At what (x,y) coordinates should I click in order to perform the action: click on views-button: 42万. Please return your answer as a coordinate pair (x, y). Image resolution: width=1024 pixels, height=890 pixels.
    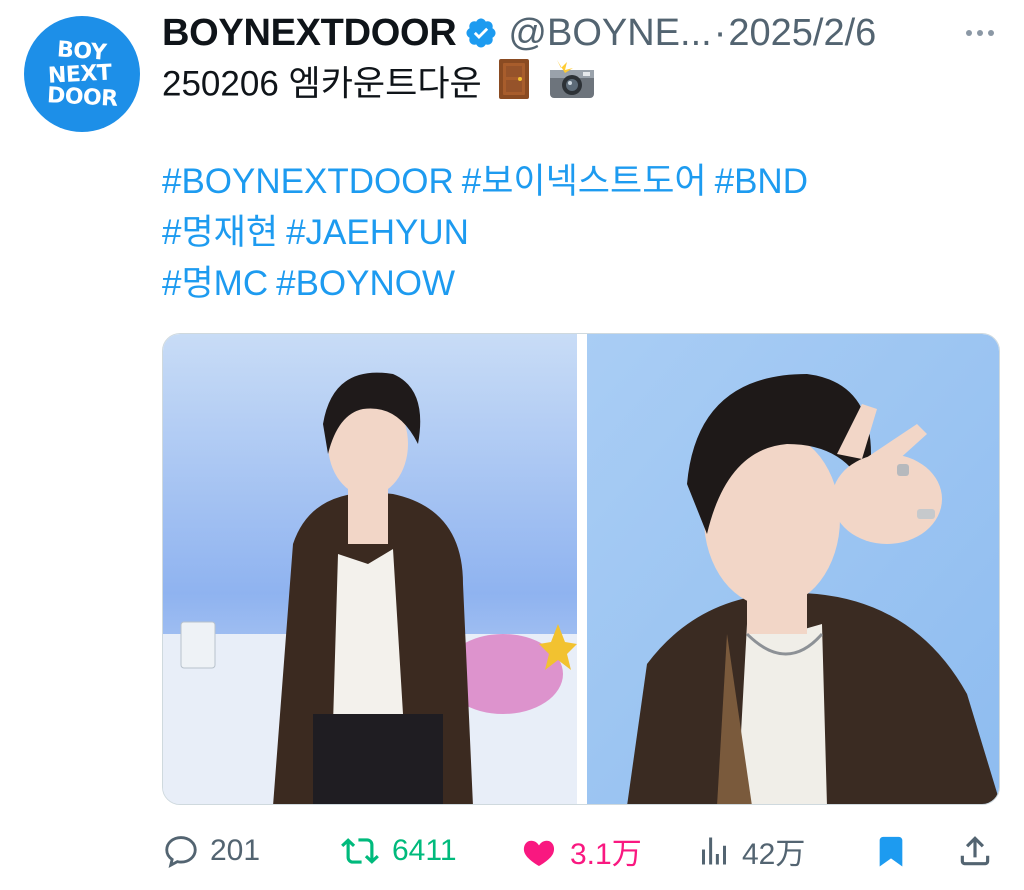
    Looking at the image, I should click on (750, 851).